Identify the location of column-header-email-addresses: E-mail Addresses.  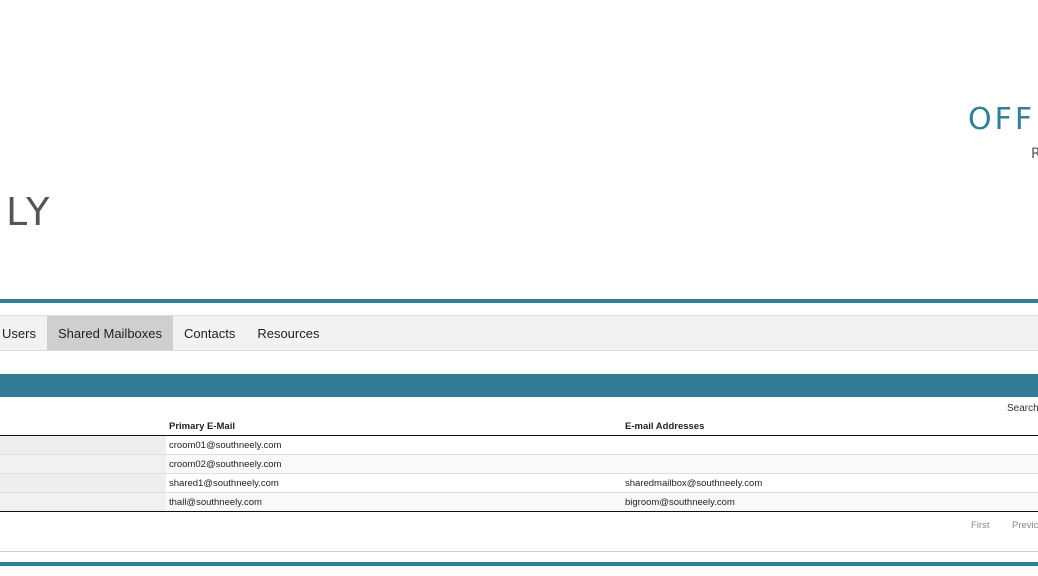
(830, 426).